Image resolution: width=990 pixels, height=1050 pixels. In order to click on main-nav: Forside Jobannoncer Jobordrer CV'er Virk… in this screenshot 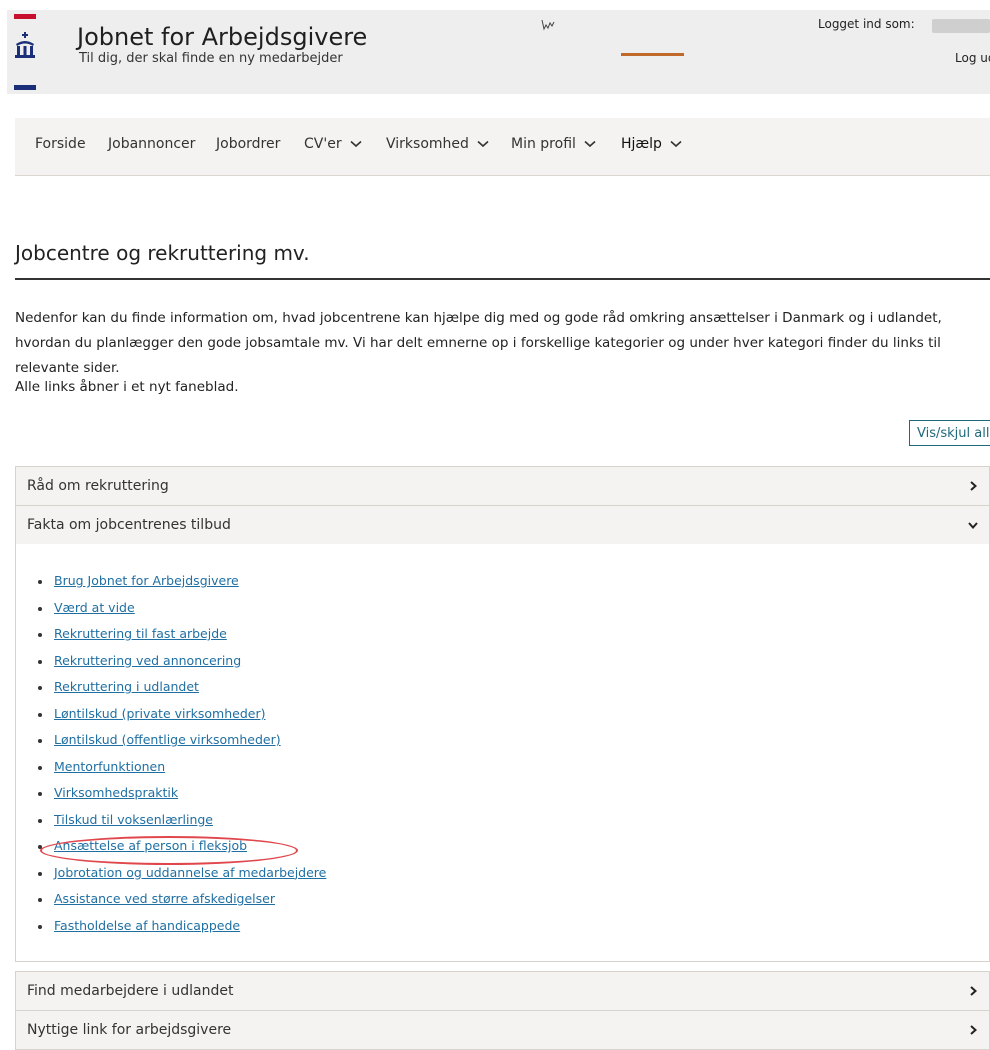, I will do `click(502, 147)`.